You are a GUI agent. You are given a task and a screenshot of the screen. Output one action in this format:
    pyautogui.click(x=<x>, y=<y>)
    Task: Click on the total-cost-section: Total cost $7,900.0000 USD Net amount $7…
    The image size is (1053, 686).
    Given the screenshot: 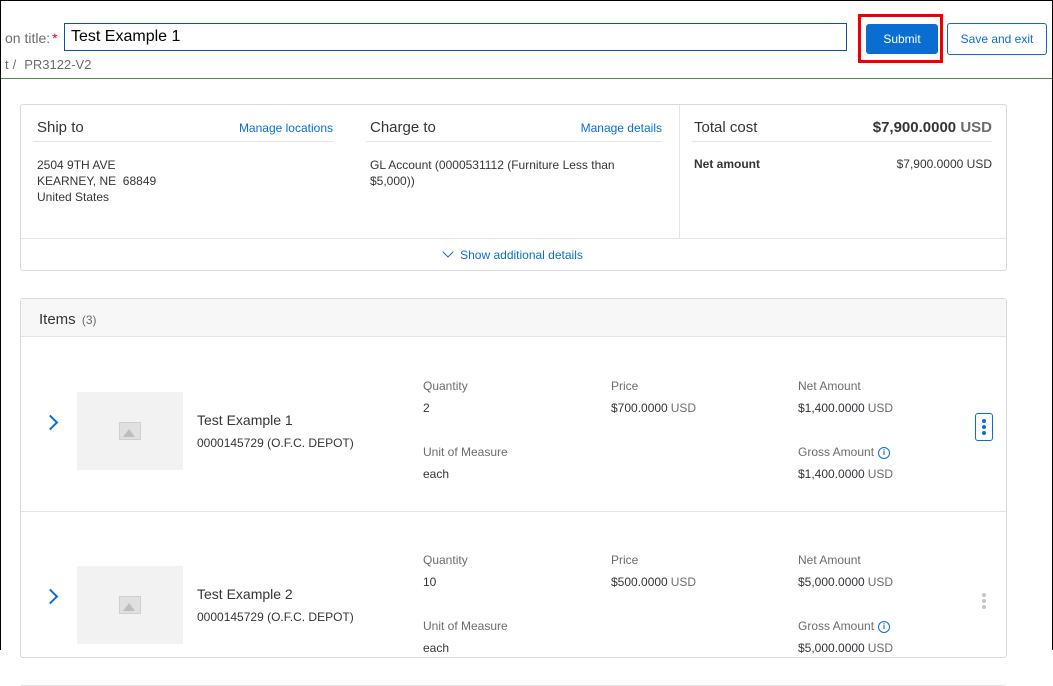 What is the action you would take?
    pyautogui.click(x=843, y=171)
    